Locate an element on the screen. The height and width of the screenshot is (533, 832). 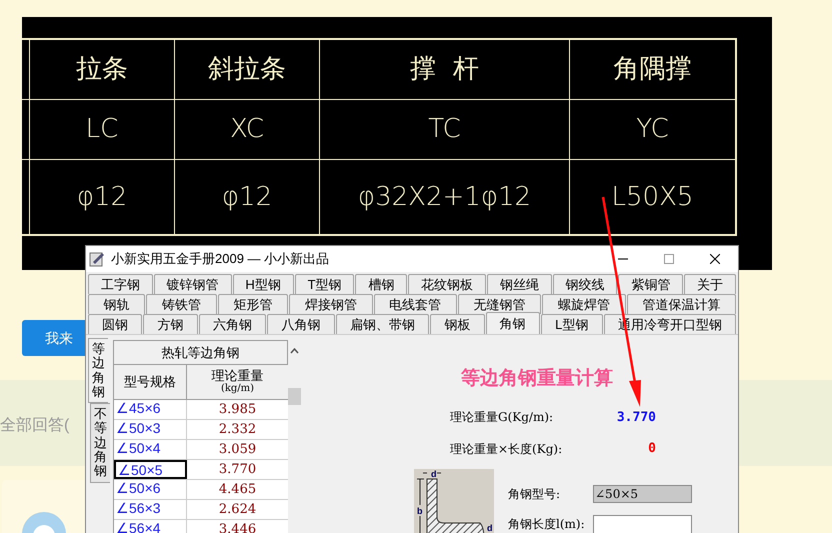
tab: 钢绞线 is located at coordinates (585, 284).